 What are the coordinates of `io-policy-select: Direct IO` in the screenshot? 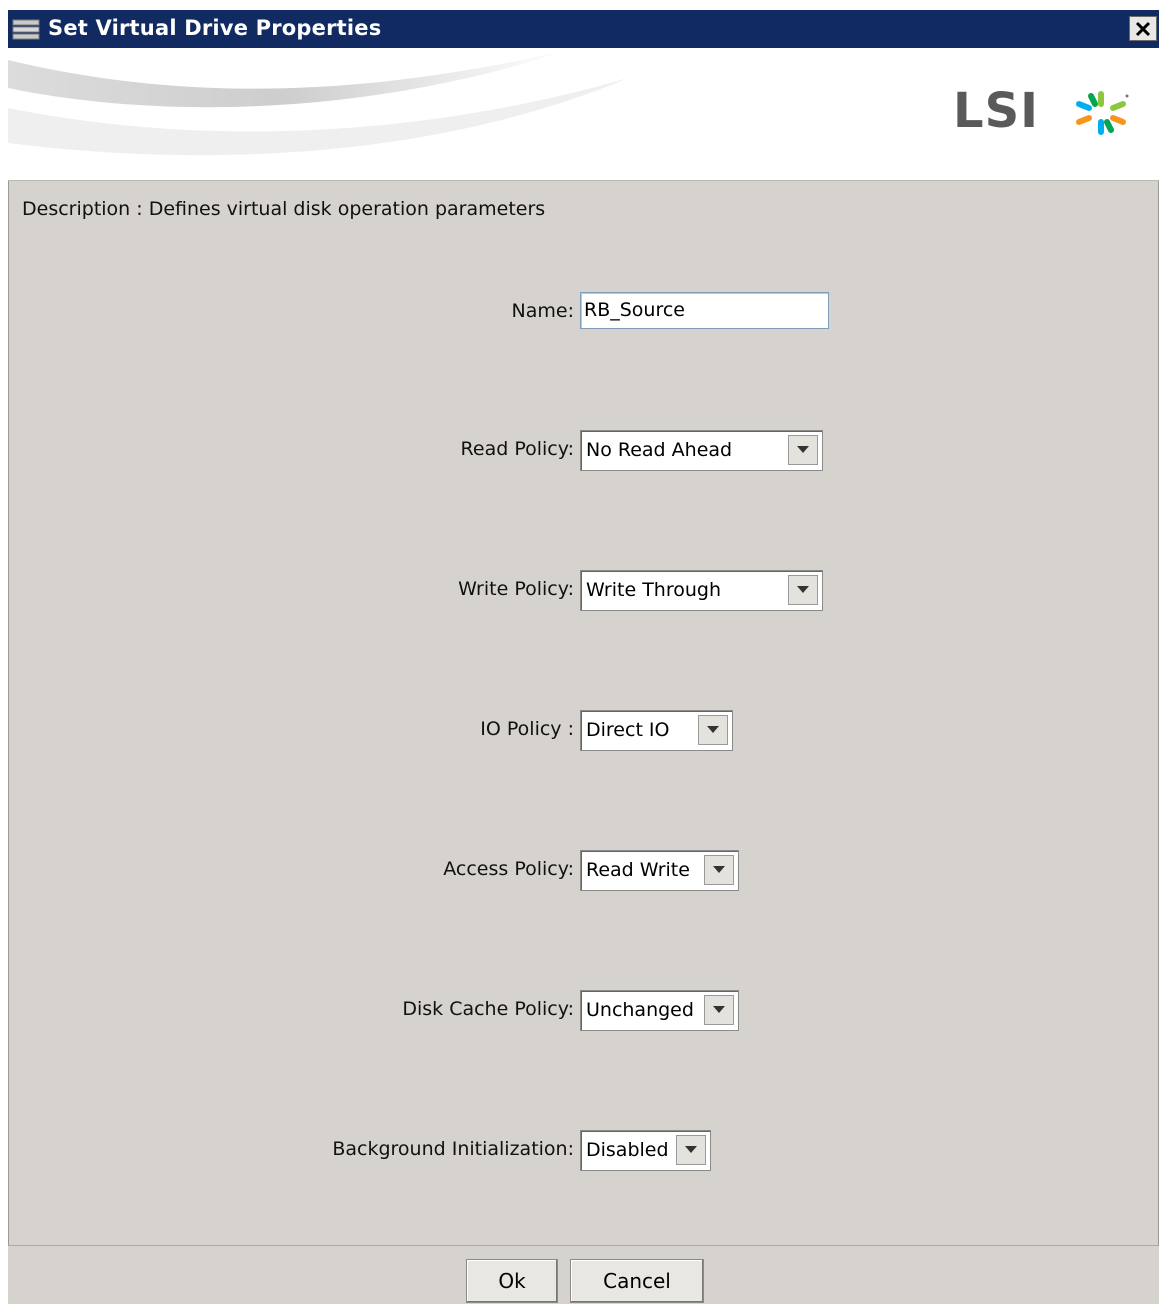 It's located at (656, 730).